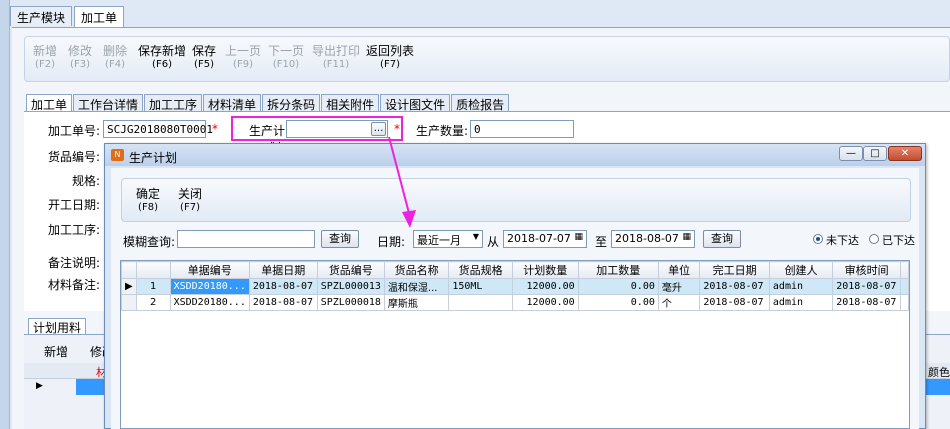 The image size is (950, 429). What do you see at coordinates (409, 219) in the screenshot?
I see `arrow-head` at bounding box center [409, 219].